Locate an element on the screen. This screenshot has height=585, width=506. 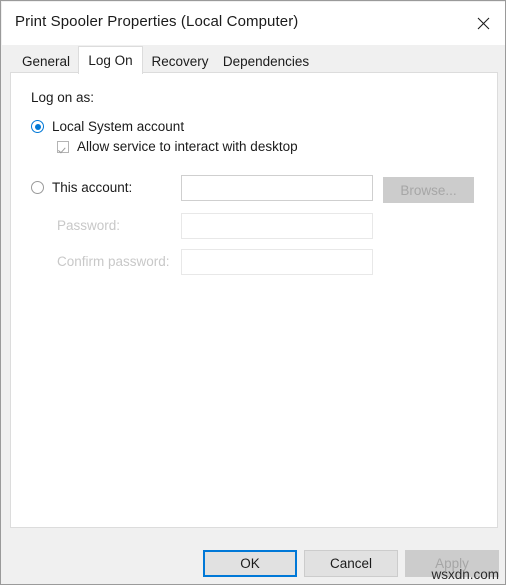
watermark: wsxdn.com is located at coordinates (465, 574).